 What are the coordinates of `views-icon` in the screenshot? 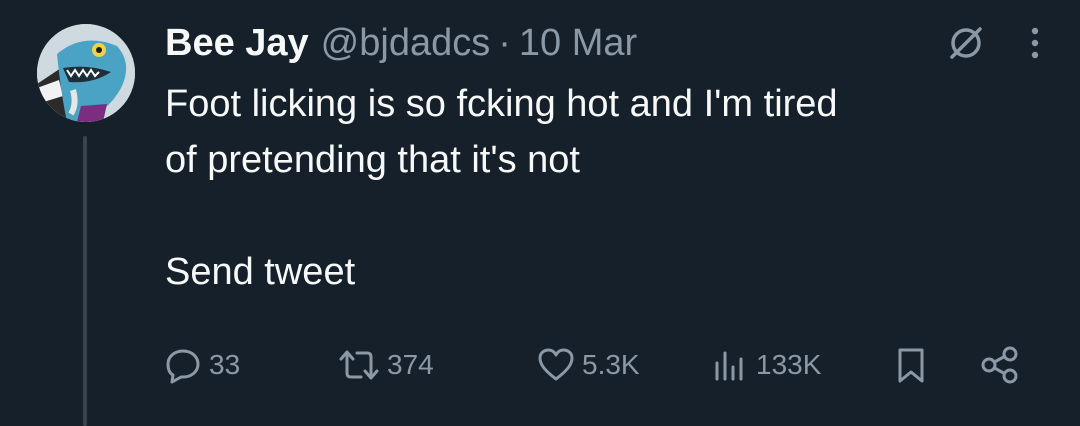 It's located at (730, 365).